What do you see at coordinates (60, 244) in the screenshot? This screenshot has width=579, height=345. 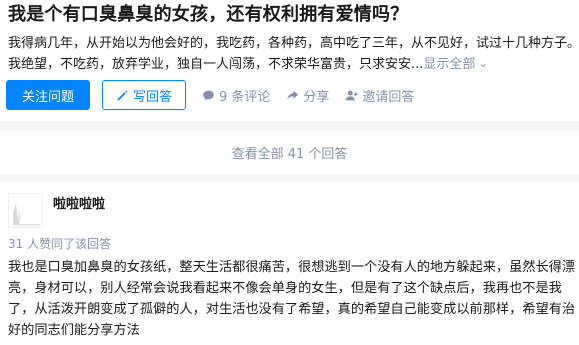 I see `vote-count: 31 人赞同了该回答` at bounding box center [60, 244].